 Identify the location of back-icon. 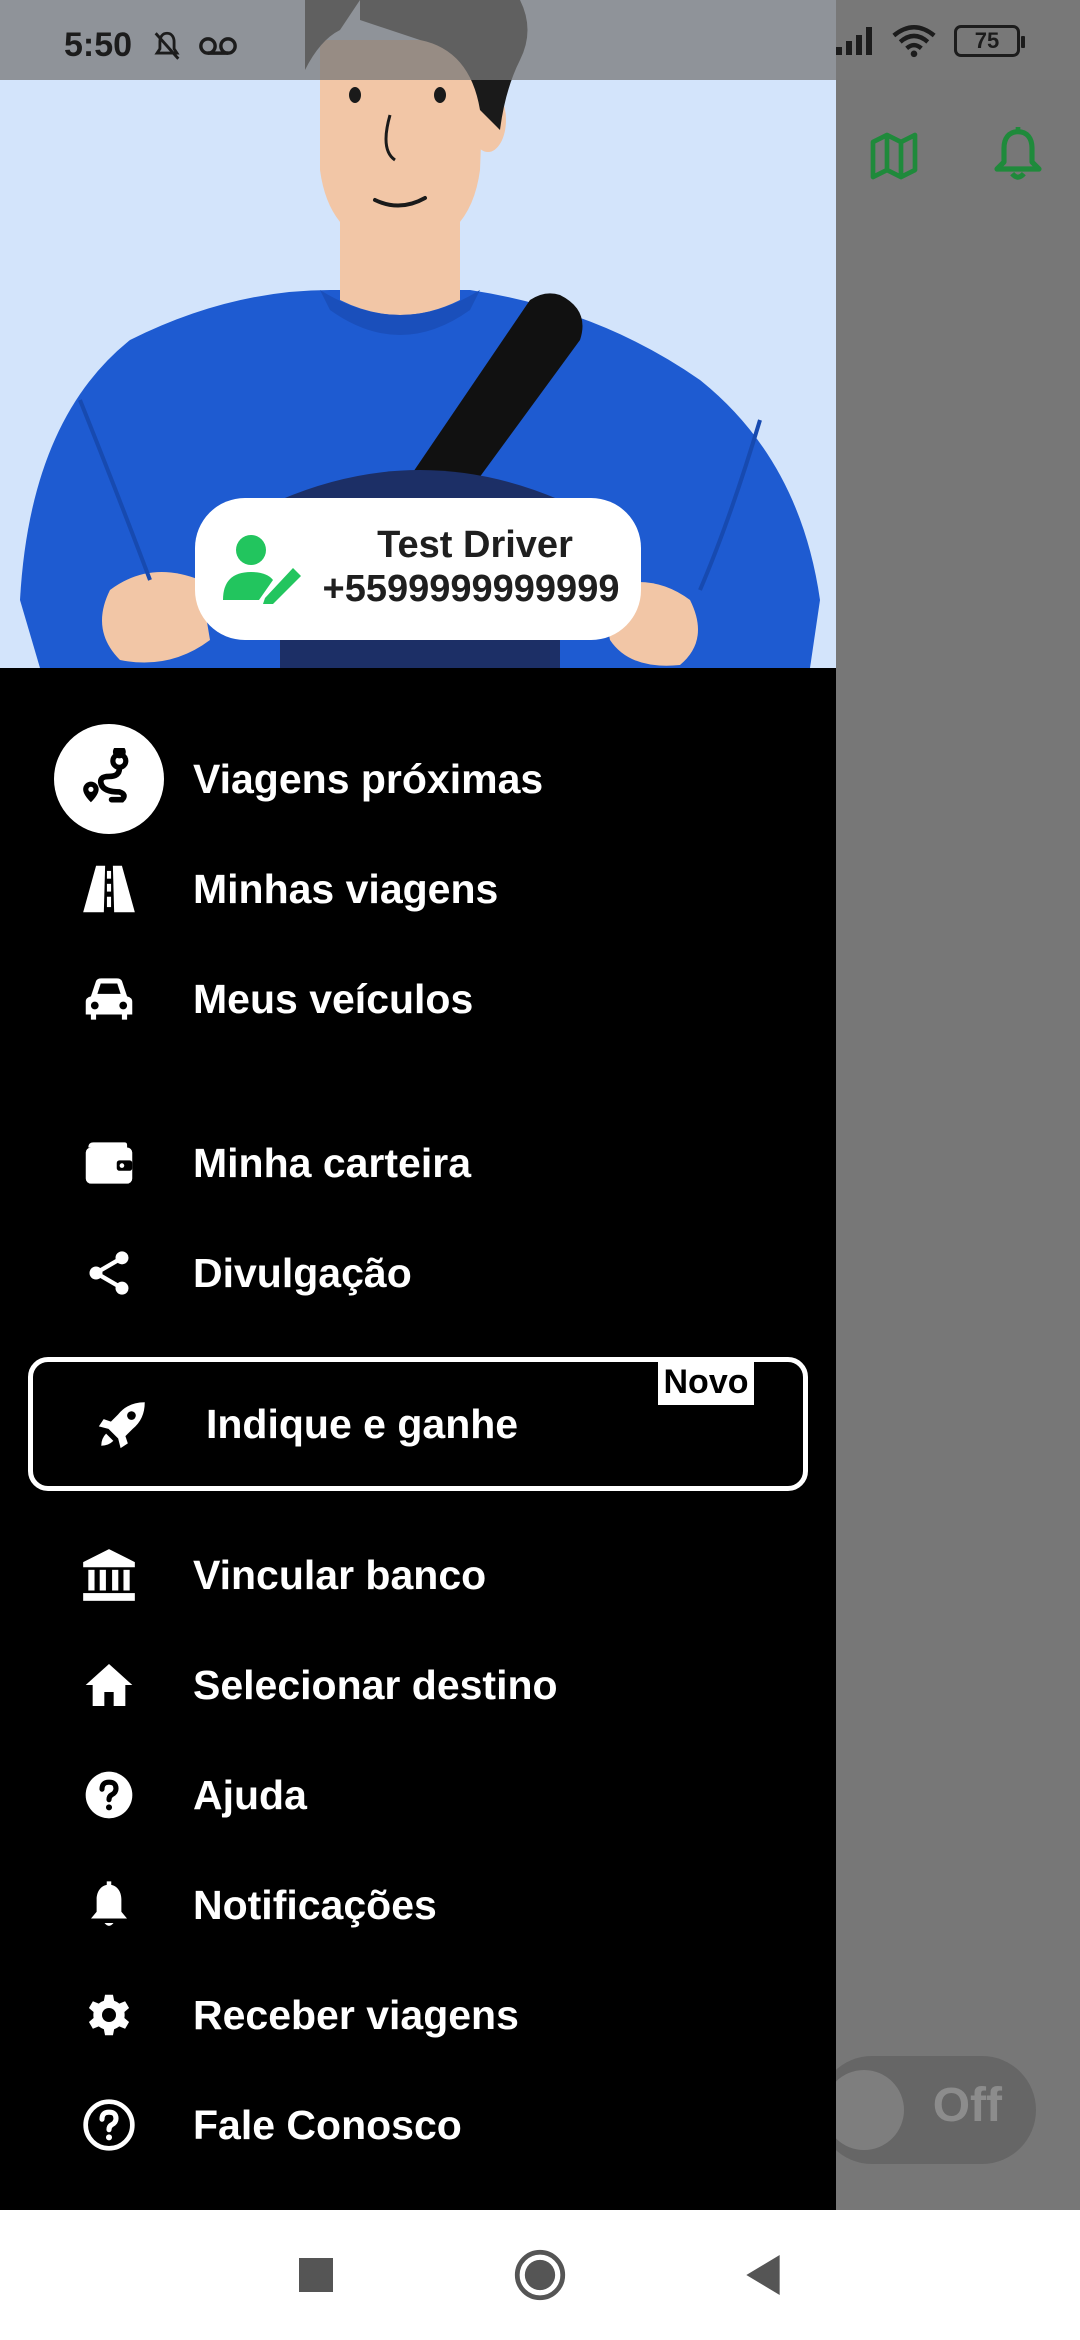
(763, 2275).